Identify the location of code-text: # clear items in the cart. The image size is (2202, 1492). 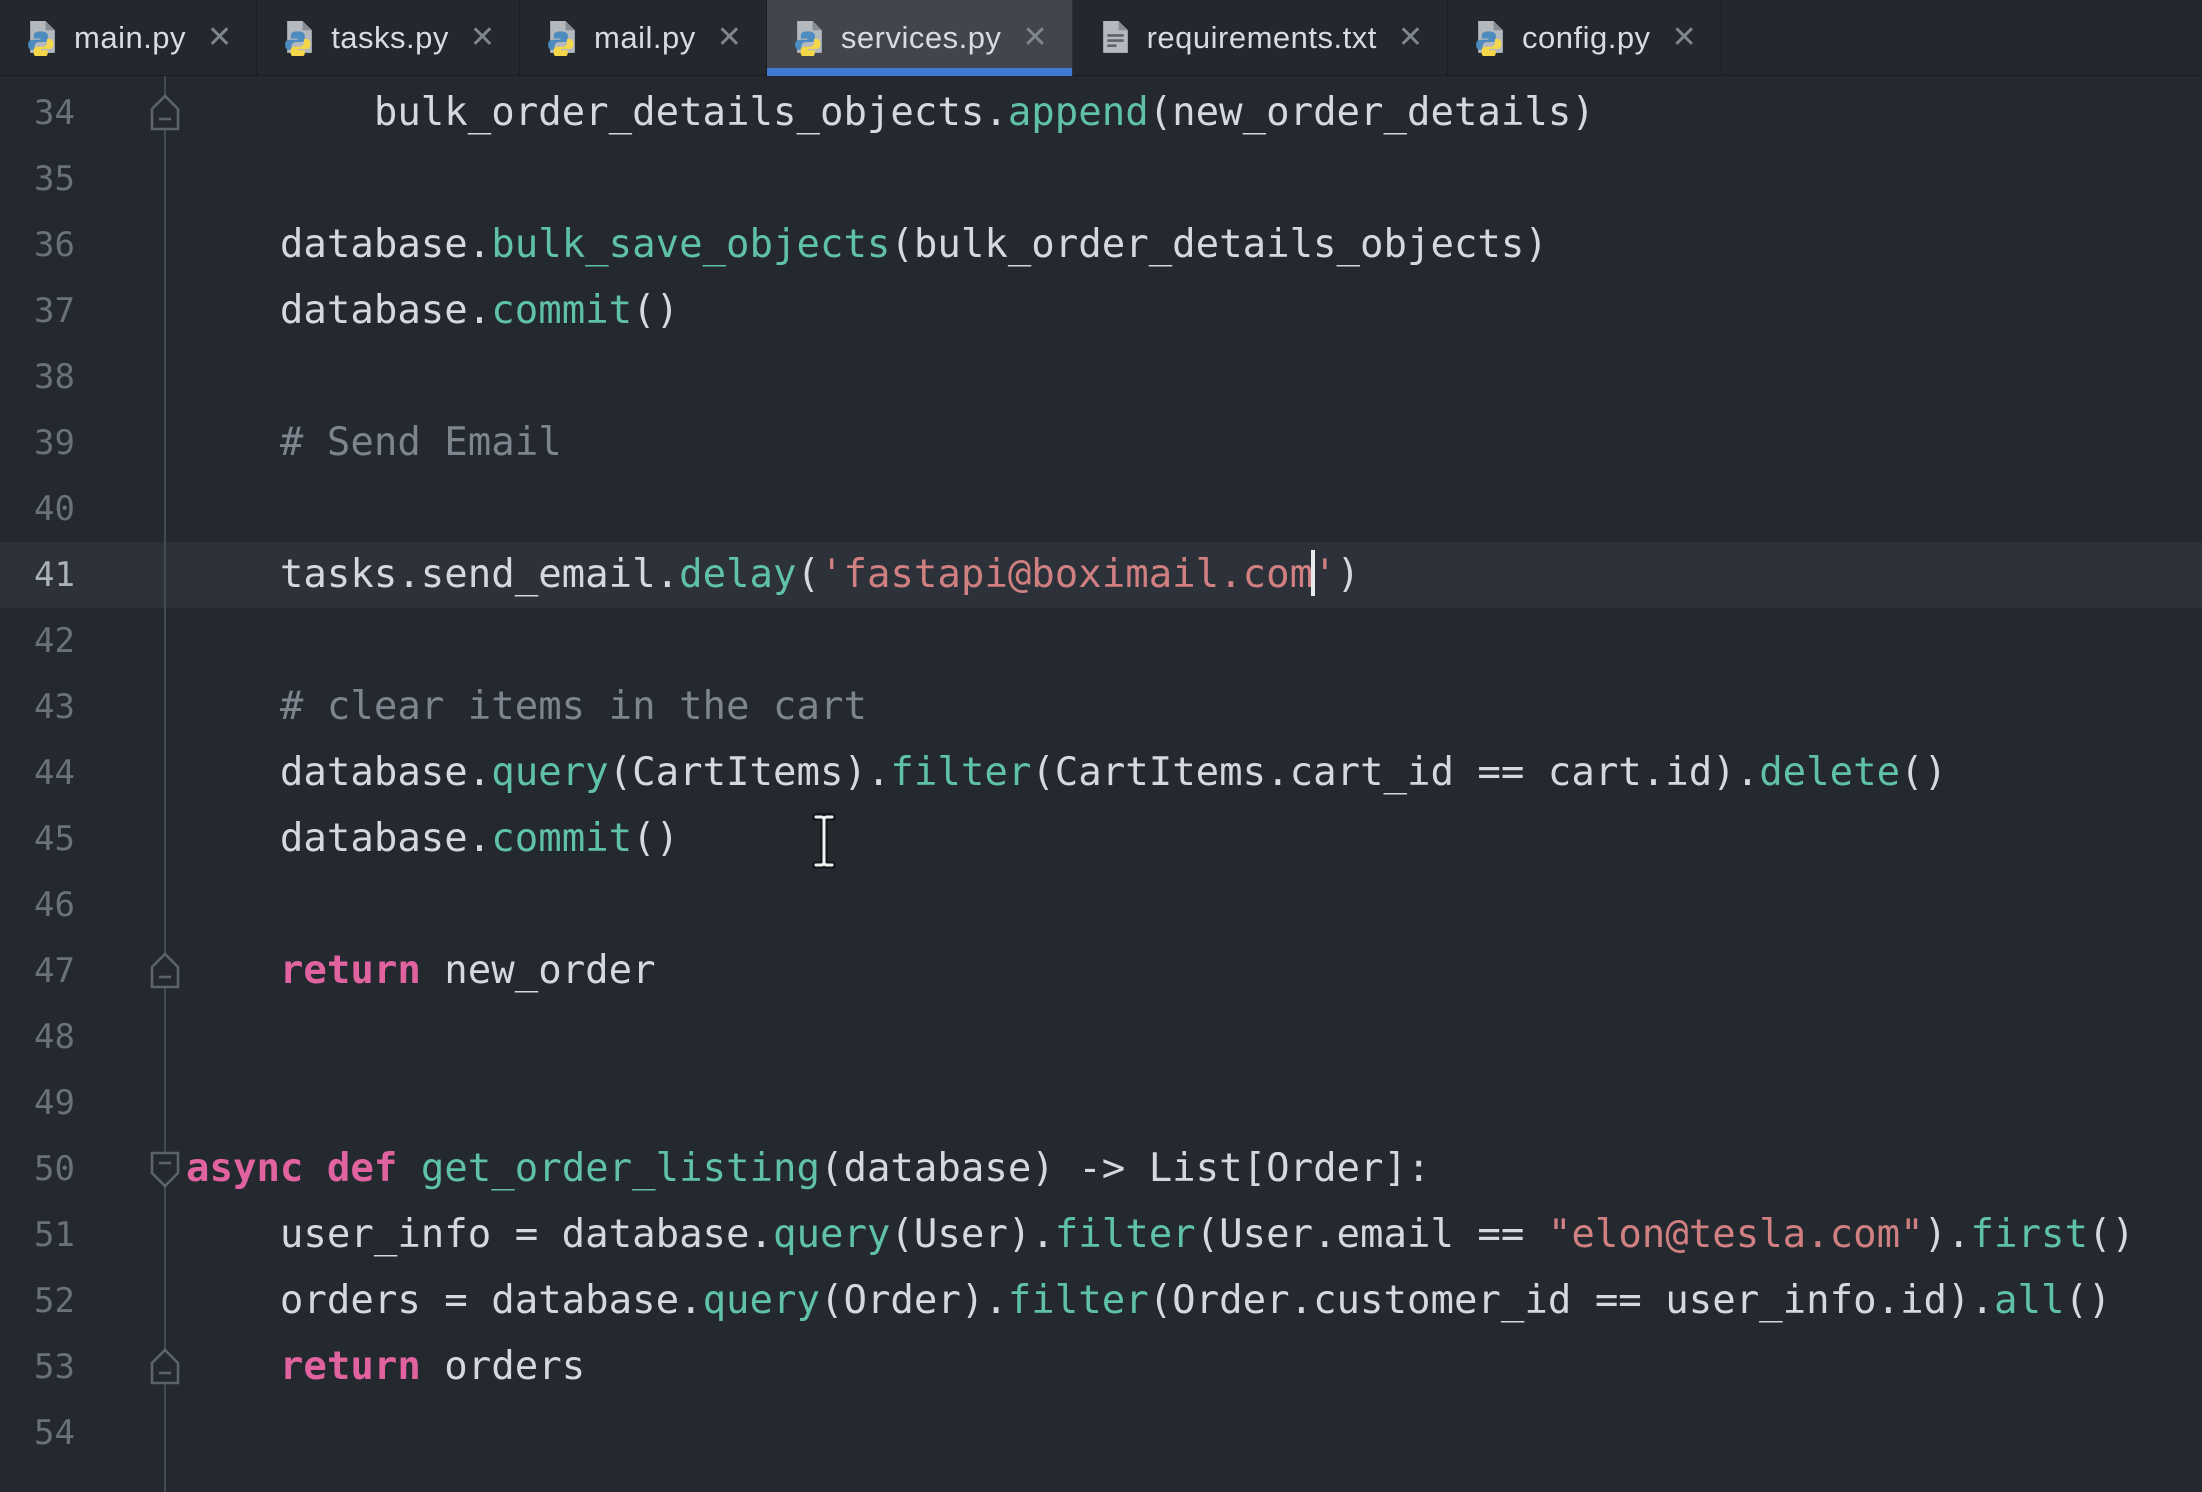
(526, 707).